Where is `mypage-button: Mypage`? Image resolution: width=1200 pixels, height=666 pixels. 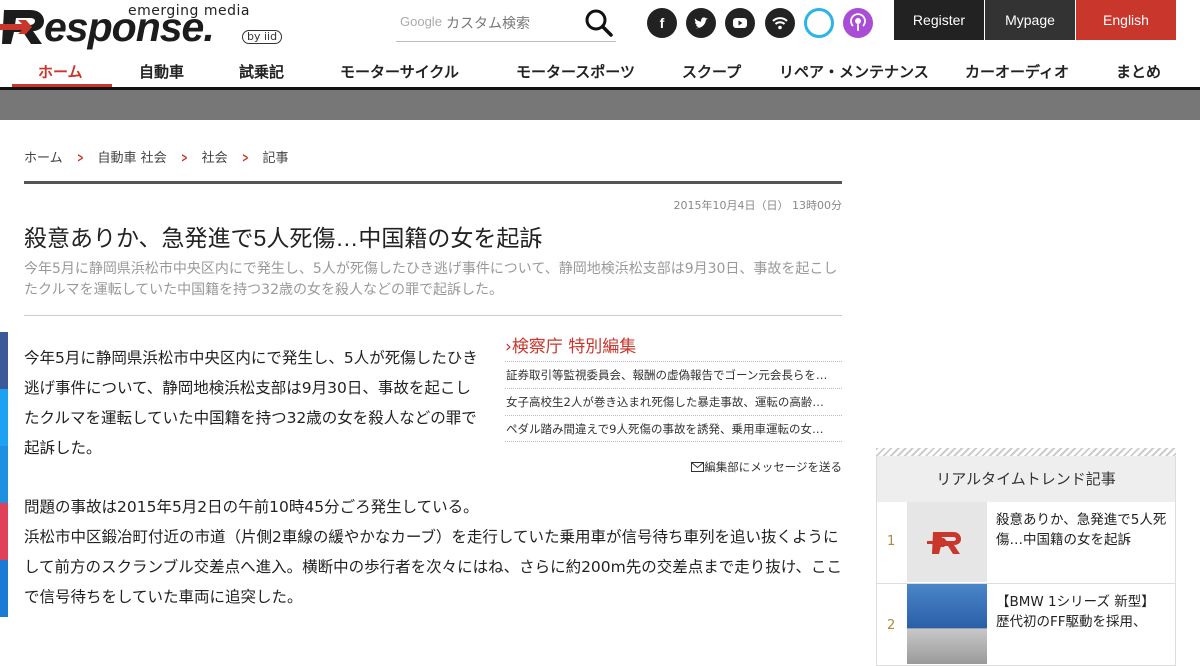
mypage-button: Mypage is located at coordinates (1030, 20).